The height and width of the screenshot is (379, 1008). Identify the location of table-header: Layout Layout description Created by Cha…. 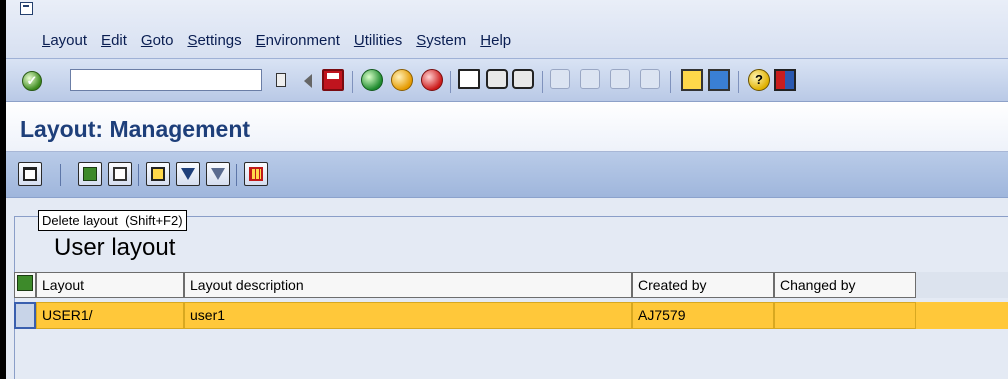
(511, 285).